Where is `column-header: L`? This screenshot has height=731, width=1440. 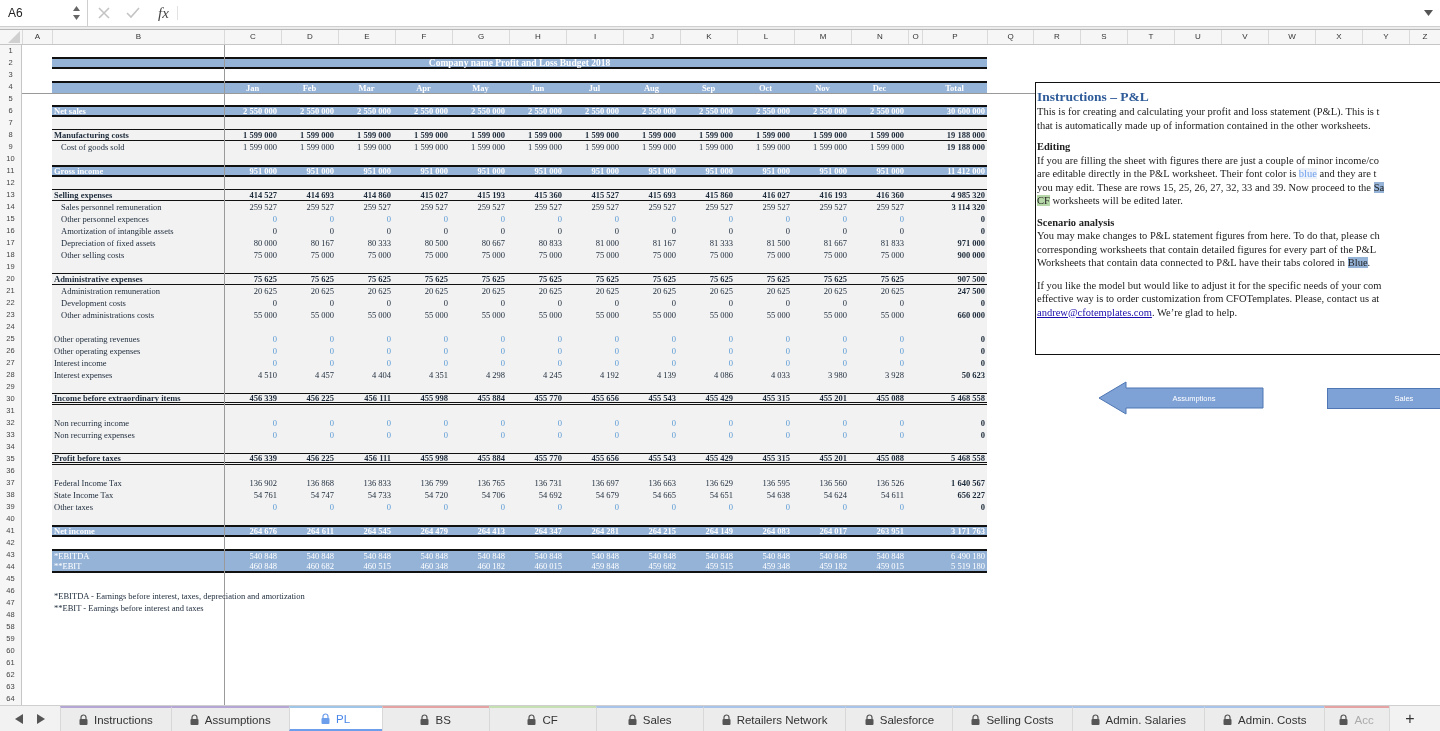 column-header: L is located at coordinates (765, 37).